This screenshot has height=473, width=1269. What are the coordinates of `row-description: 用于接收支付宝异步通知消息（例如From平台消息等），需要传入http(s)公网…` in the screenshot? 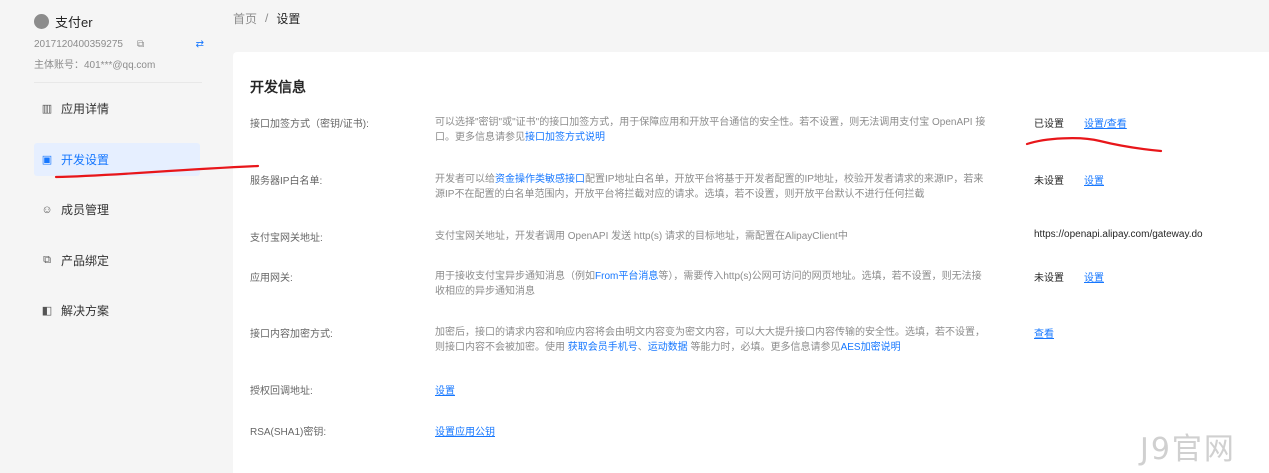 It's located at (712, 284).